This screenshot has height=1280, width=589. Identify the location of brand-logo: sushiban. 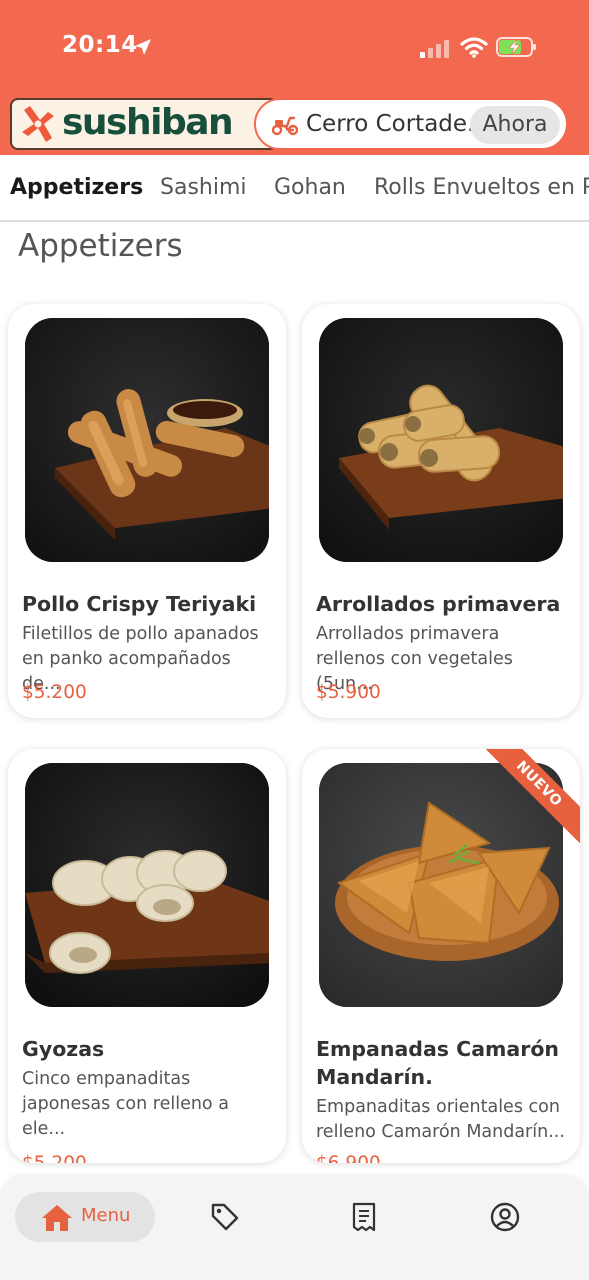
(144, 124).